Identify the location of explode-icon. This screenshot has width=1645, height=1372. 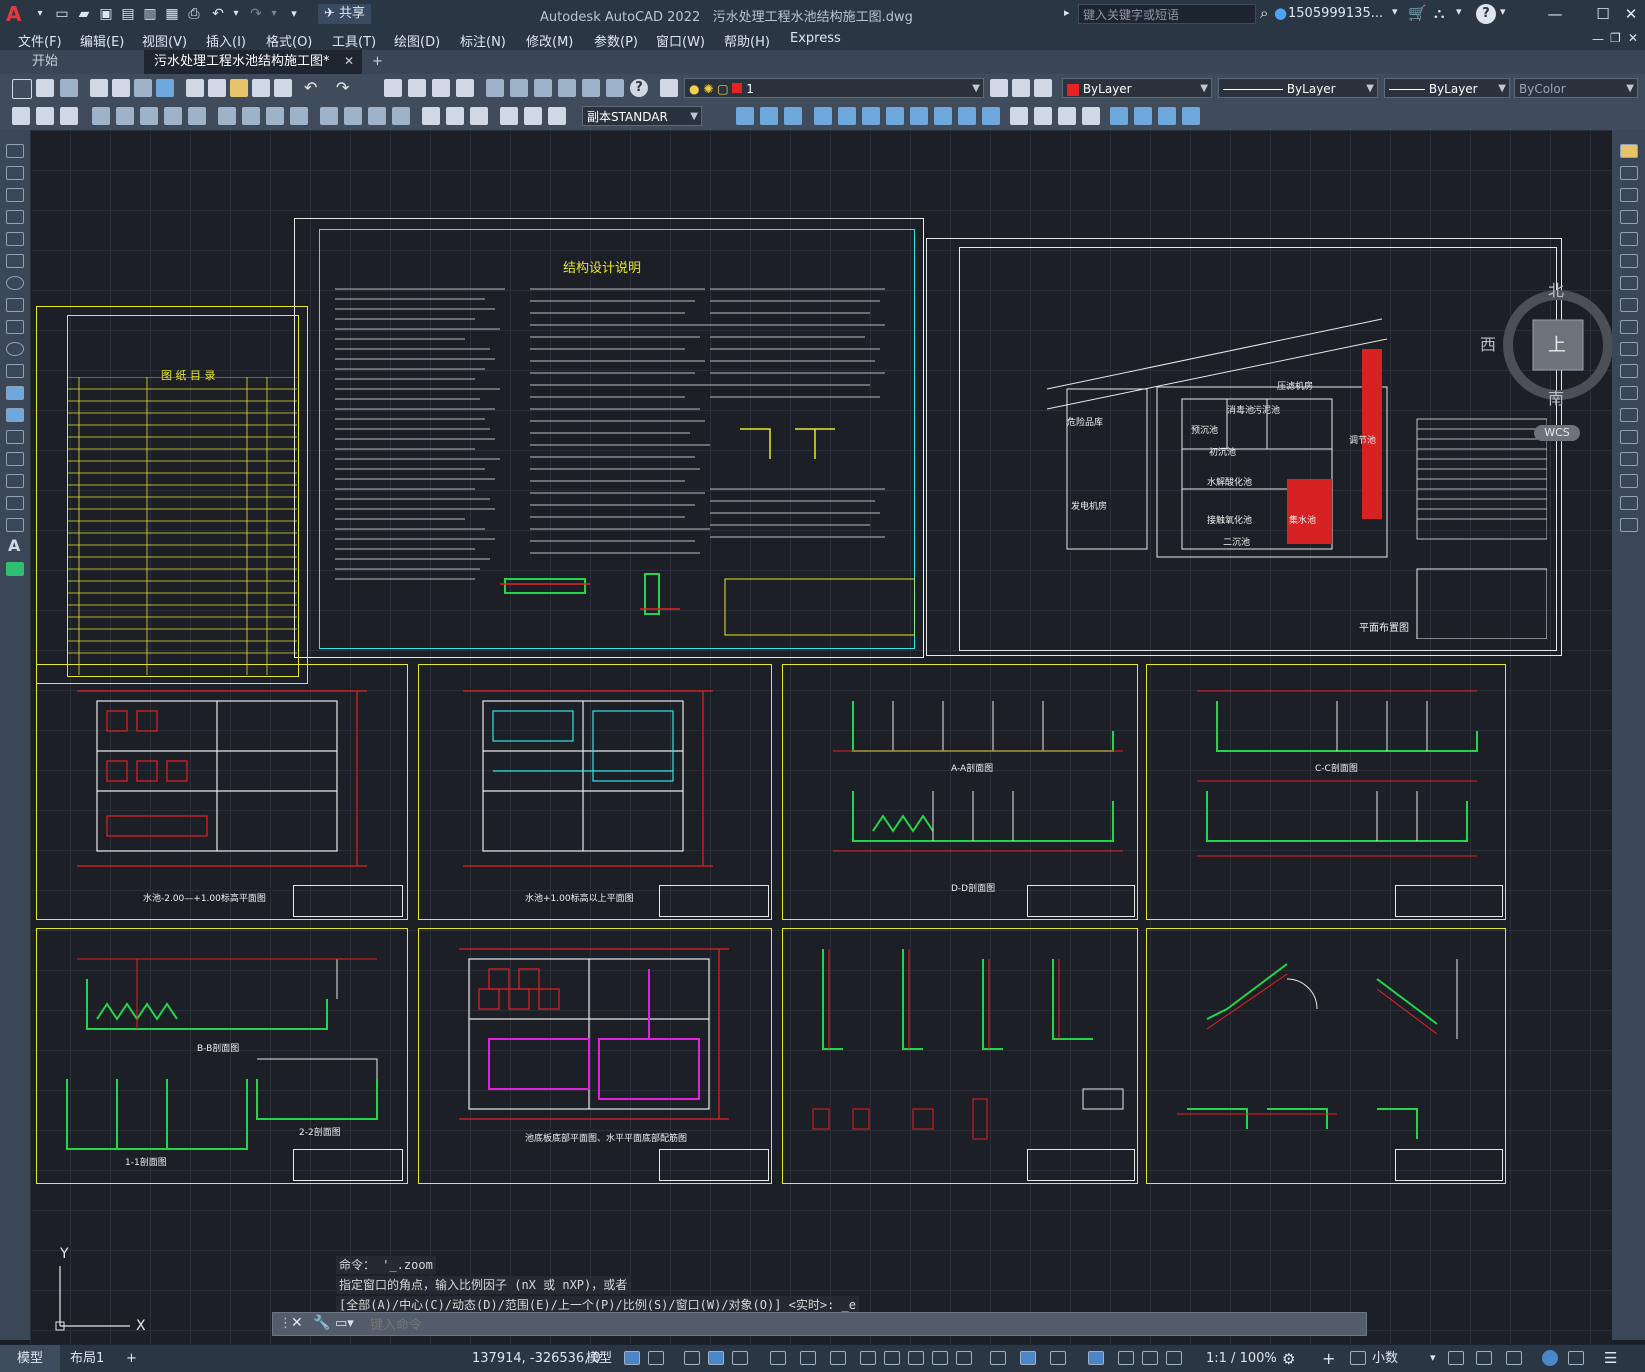
(1629, 525).